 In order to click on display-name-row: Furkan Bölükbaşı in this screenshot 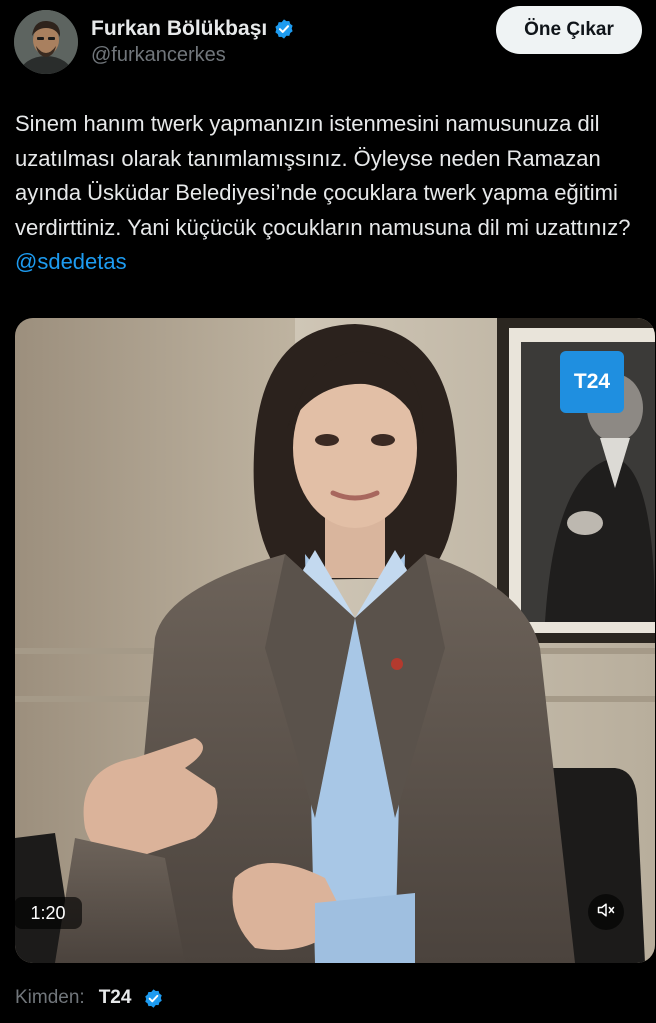, I will do `click(193, 29)`.